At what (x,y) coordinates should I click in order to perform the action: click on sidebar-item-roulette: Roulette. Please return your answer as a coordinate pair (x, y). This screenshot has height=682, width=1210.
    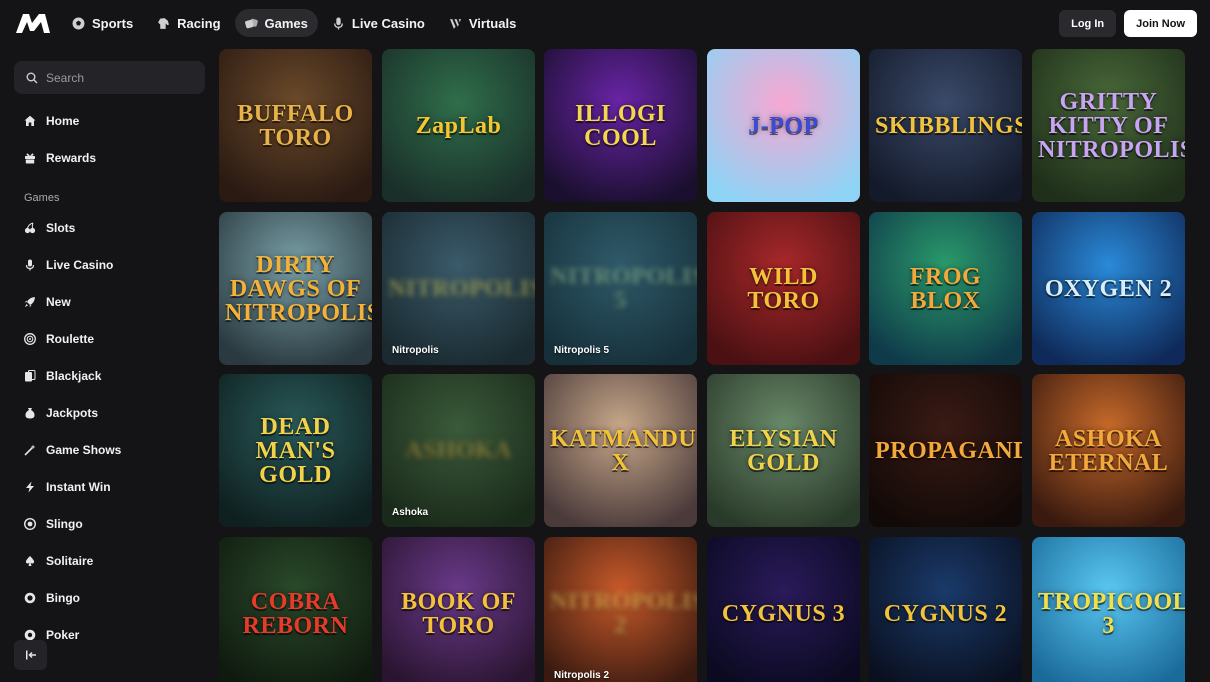
    Looking at the image, I should click on (109, 339).